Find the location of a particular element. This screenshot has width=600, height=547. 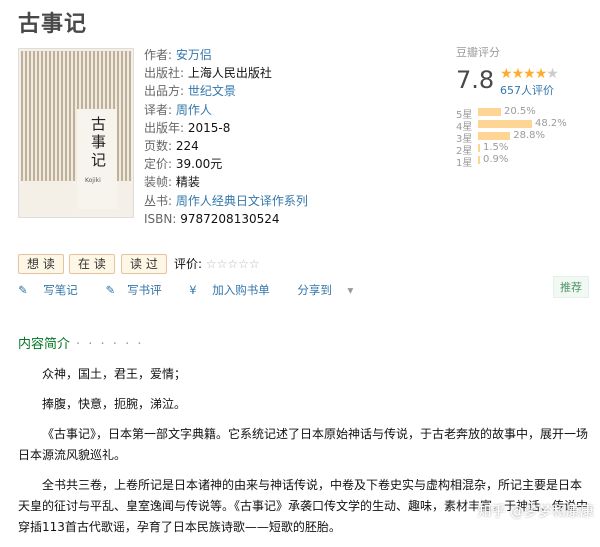

write-note-link: ✎ 写笔记 is located at coordinates (54, 290).